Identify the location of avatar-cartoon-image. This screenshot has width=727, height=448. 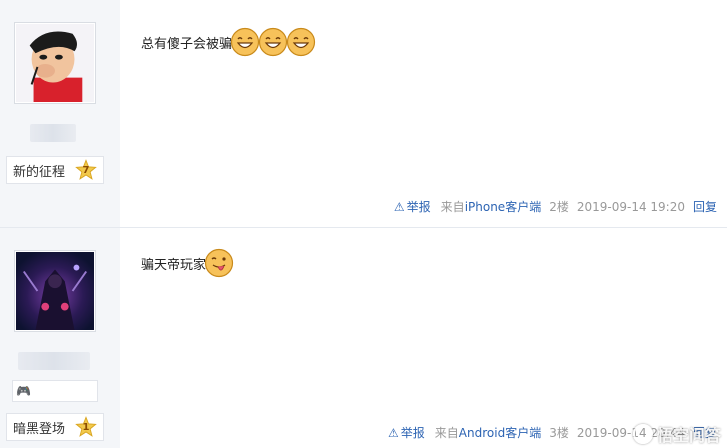
(55, 63).